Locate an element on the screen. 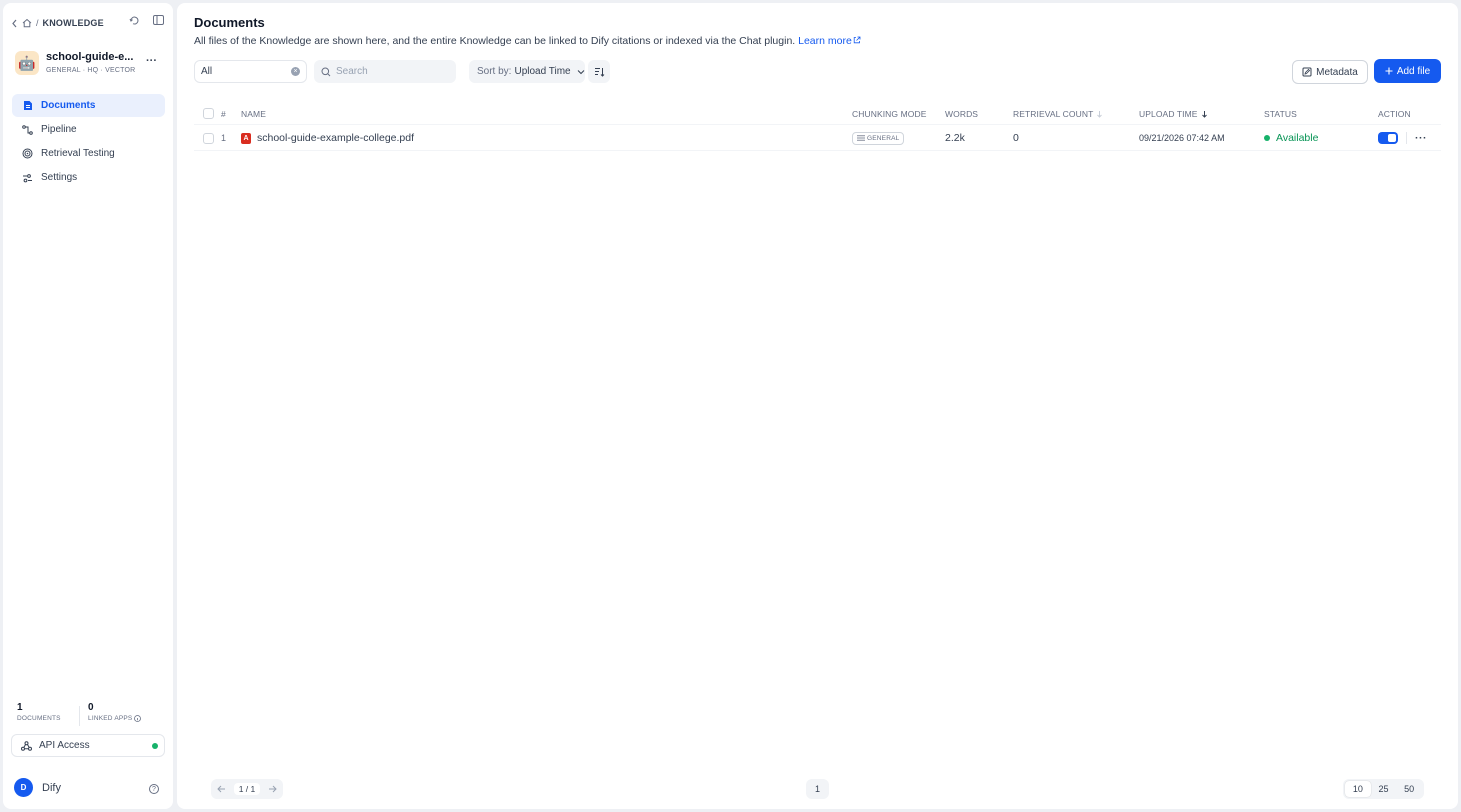 This screenshot has width=1461, height=812. page-size-selector: 10 25 50 is located at coordinates (1383, 789).